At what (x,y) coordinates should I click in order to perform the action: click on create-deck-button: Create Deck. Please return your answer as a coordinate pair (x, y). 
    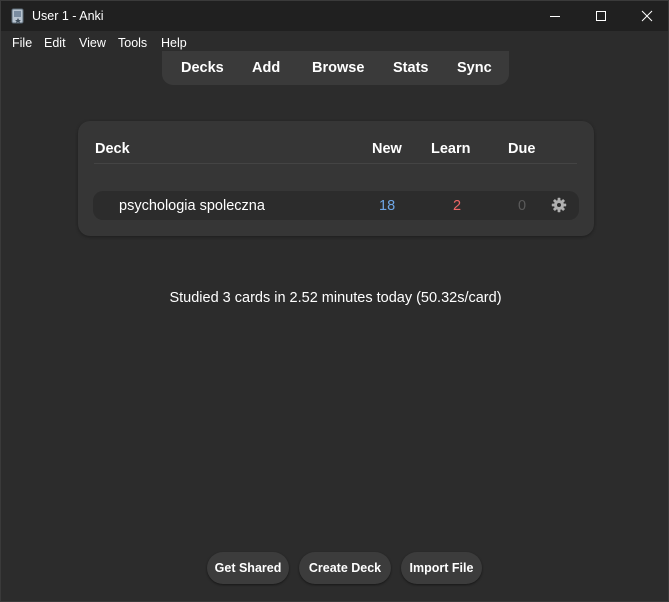
    Looking at the image, I should click on (345, 568).